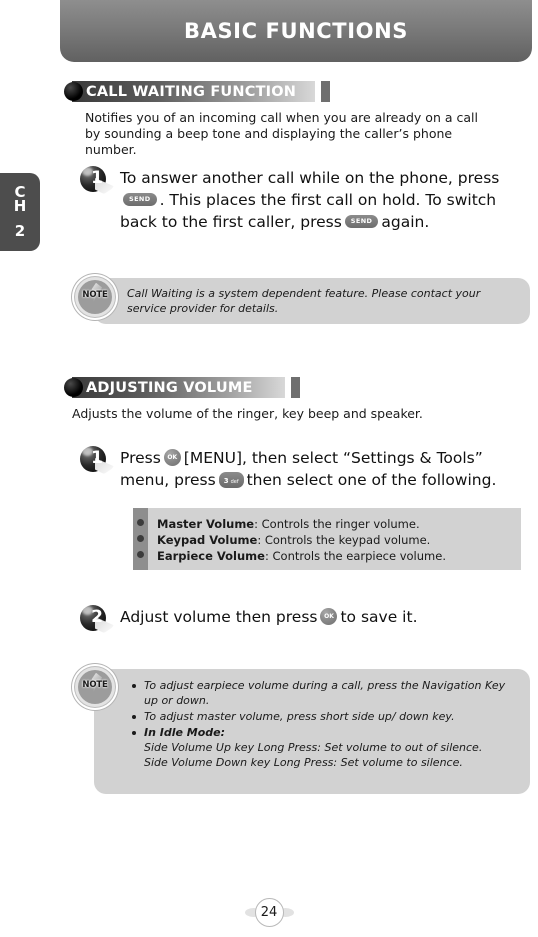 This screenshot has width=538, height=937. I want to click on page-number: 24, so click(269, 912).